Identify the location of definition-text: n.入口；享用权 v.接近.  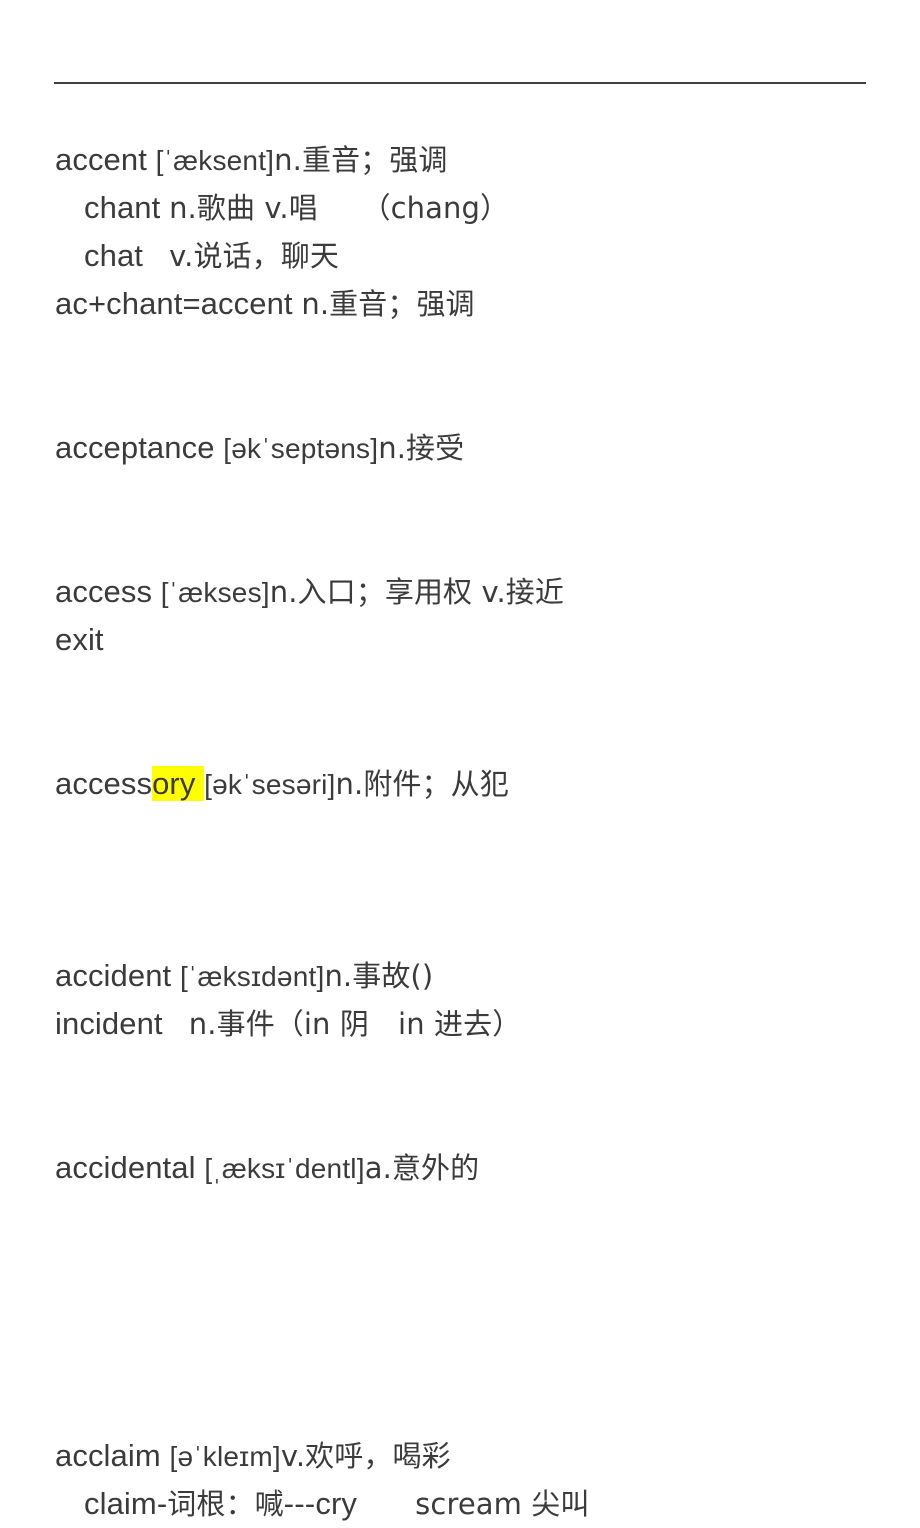
(416, 592).